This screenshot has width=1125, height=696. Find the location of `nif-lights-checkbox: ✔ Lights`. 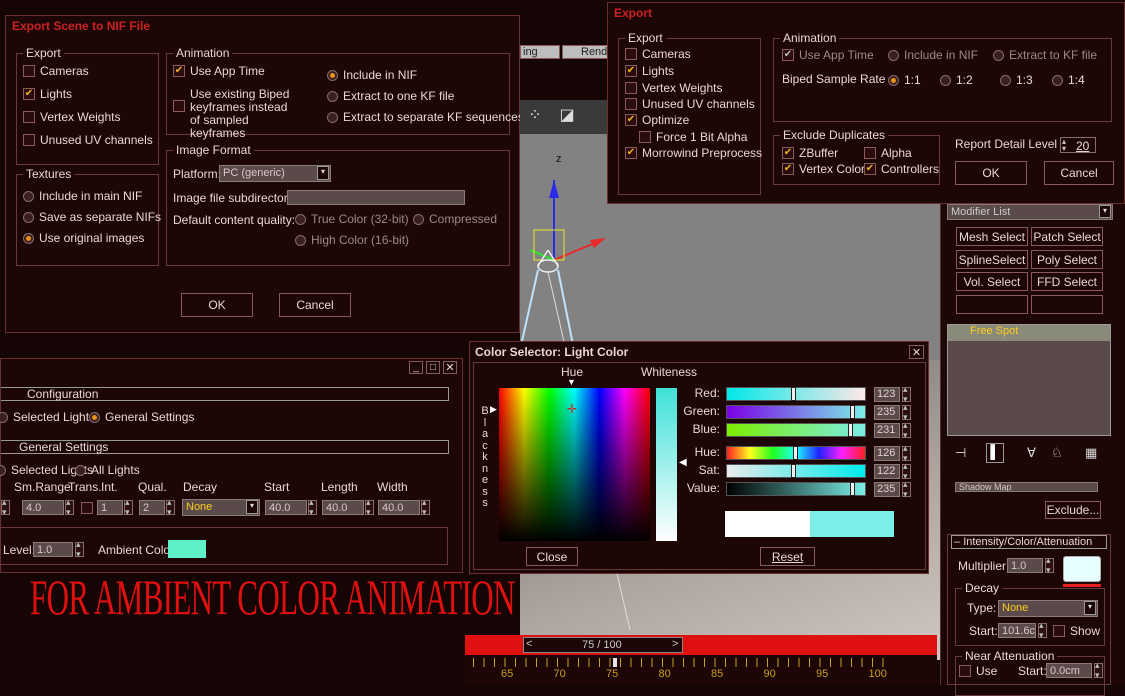

nif-lights-checkbox: ✔ Lights is located at coordinates (47, 94).